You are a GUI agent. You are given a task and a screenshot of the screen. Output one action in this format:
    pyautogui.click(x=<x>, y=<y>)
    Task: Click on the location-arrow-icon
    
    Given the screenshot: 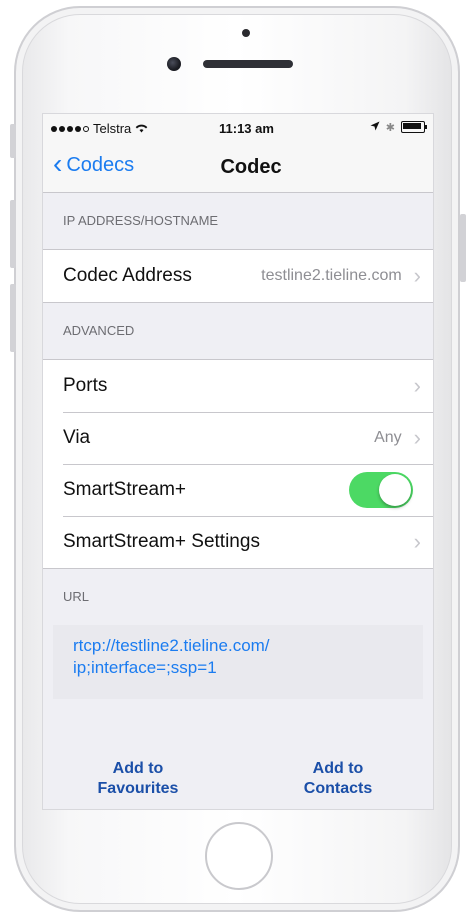 What is the action you would take?
    pyautogui.click(x=375, y=127)
    